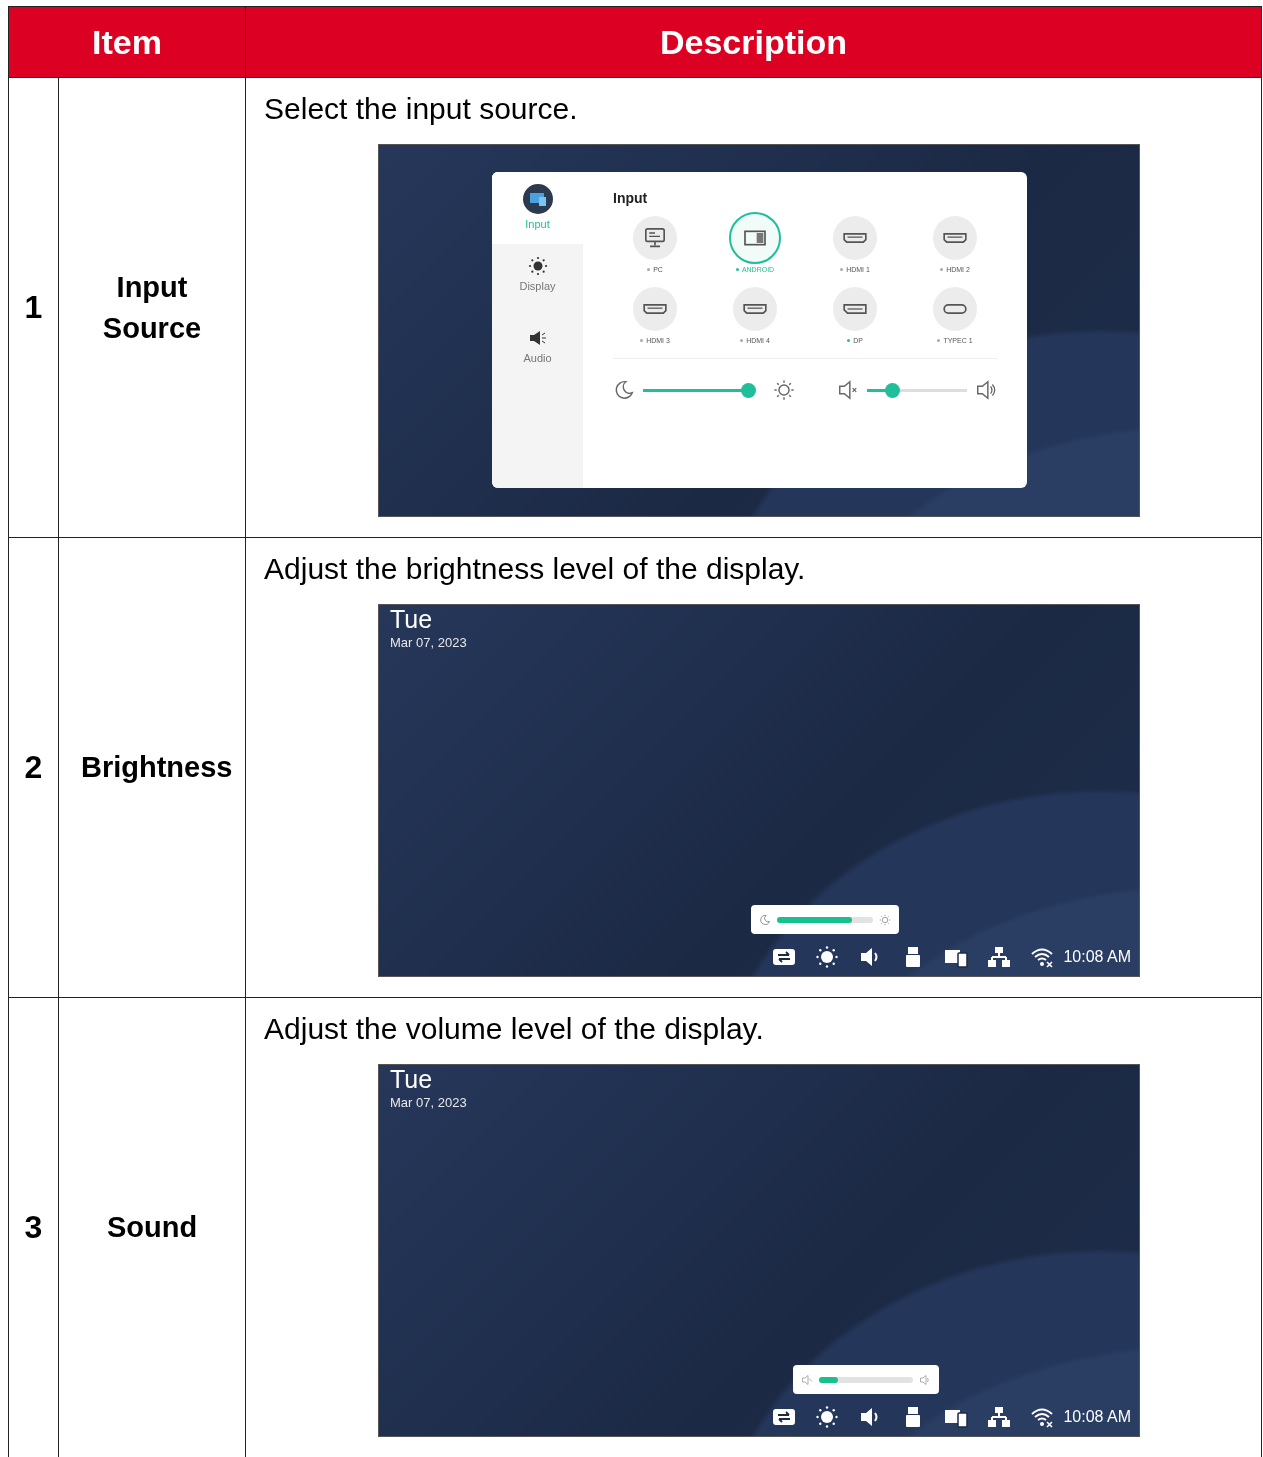  What do you see at coordinates (152, 767) in the screenshot?
I see `item-name: Brightness` at bounding box center [152, 767].